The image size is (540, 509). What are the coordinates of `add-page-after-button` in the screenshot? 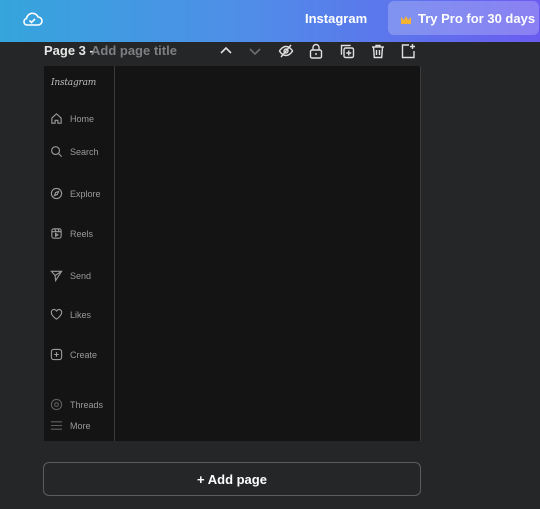 It's located at (408, 51).